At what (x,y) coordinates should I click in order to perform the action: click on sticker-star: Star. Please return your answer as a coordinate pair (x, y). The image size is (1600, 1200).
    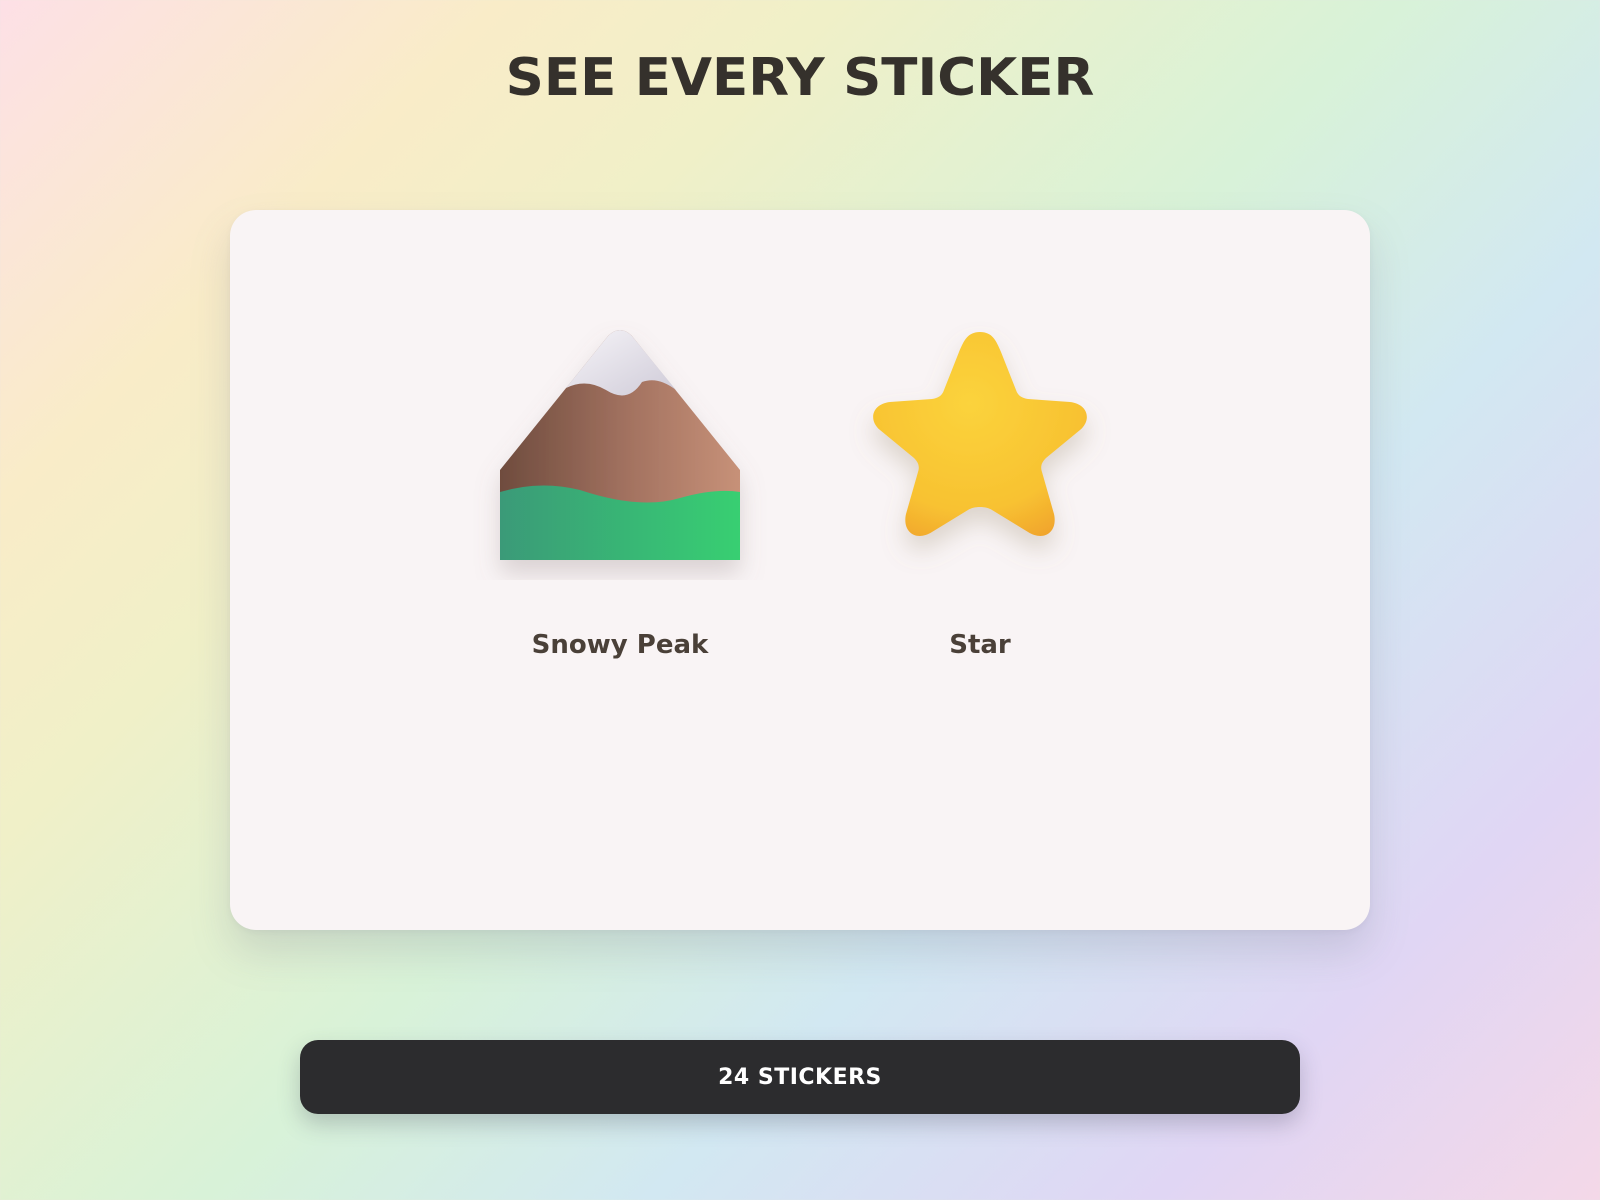
    Looking at the image, I should click on (980, 490).